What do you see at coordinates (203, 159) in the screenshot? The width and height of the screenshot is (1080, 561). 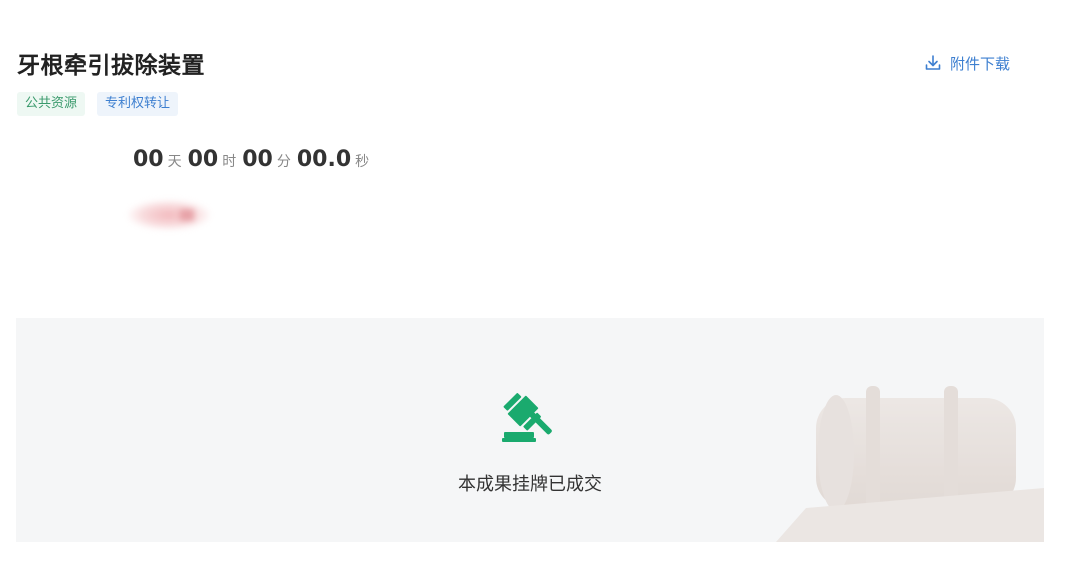 I see `countdown-hours: 00` at bounding box center [203, 159].